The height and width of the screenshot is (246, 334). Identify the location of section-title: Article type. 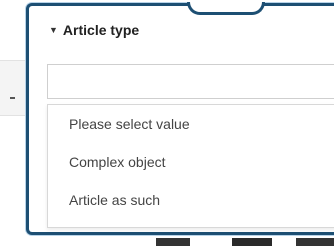
(101, 30).